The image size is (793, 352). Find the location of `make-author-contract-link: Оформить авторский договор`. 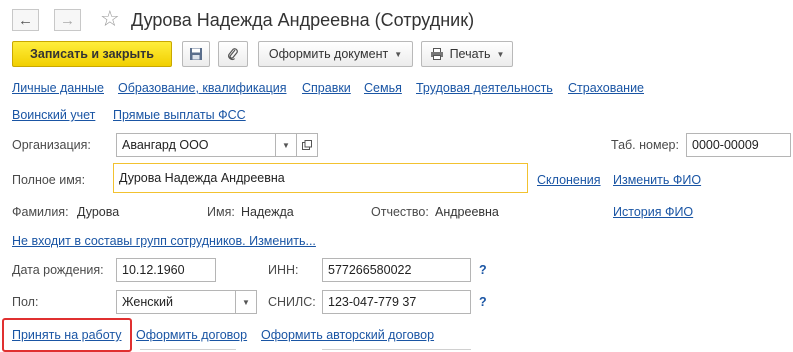

make-author-contract-link: Оформить авторский договор is located at coordinates (347, 335).